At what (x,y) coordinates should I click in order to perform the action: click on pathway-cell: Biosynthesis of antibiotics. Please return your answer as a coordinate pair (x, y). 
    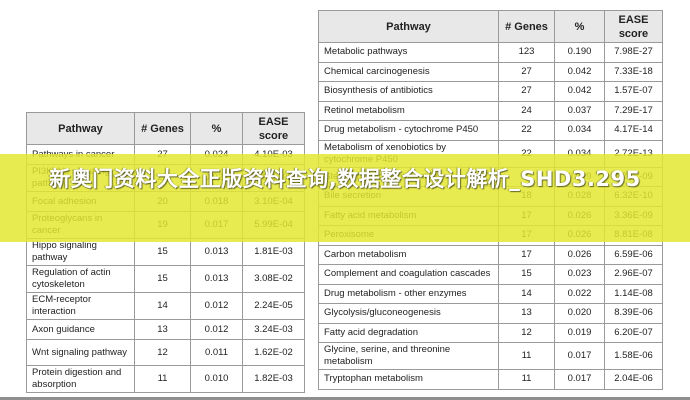
    Looking at the image, I should click on (408, 91).